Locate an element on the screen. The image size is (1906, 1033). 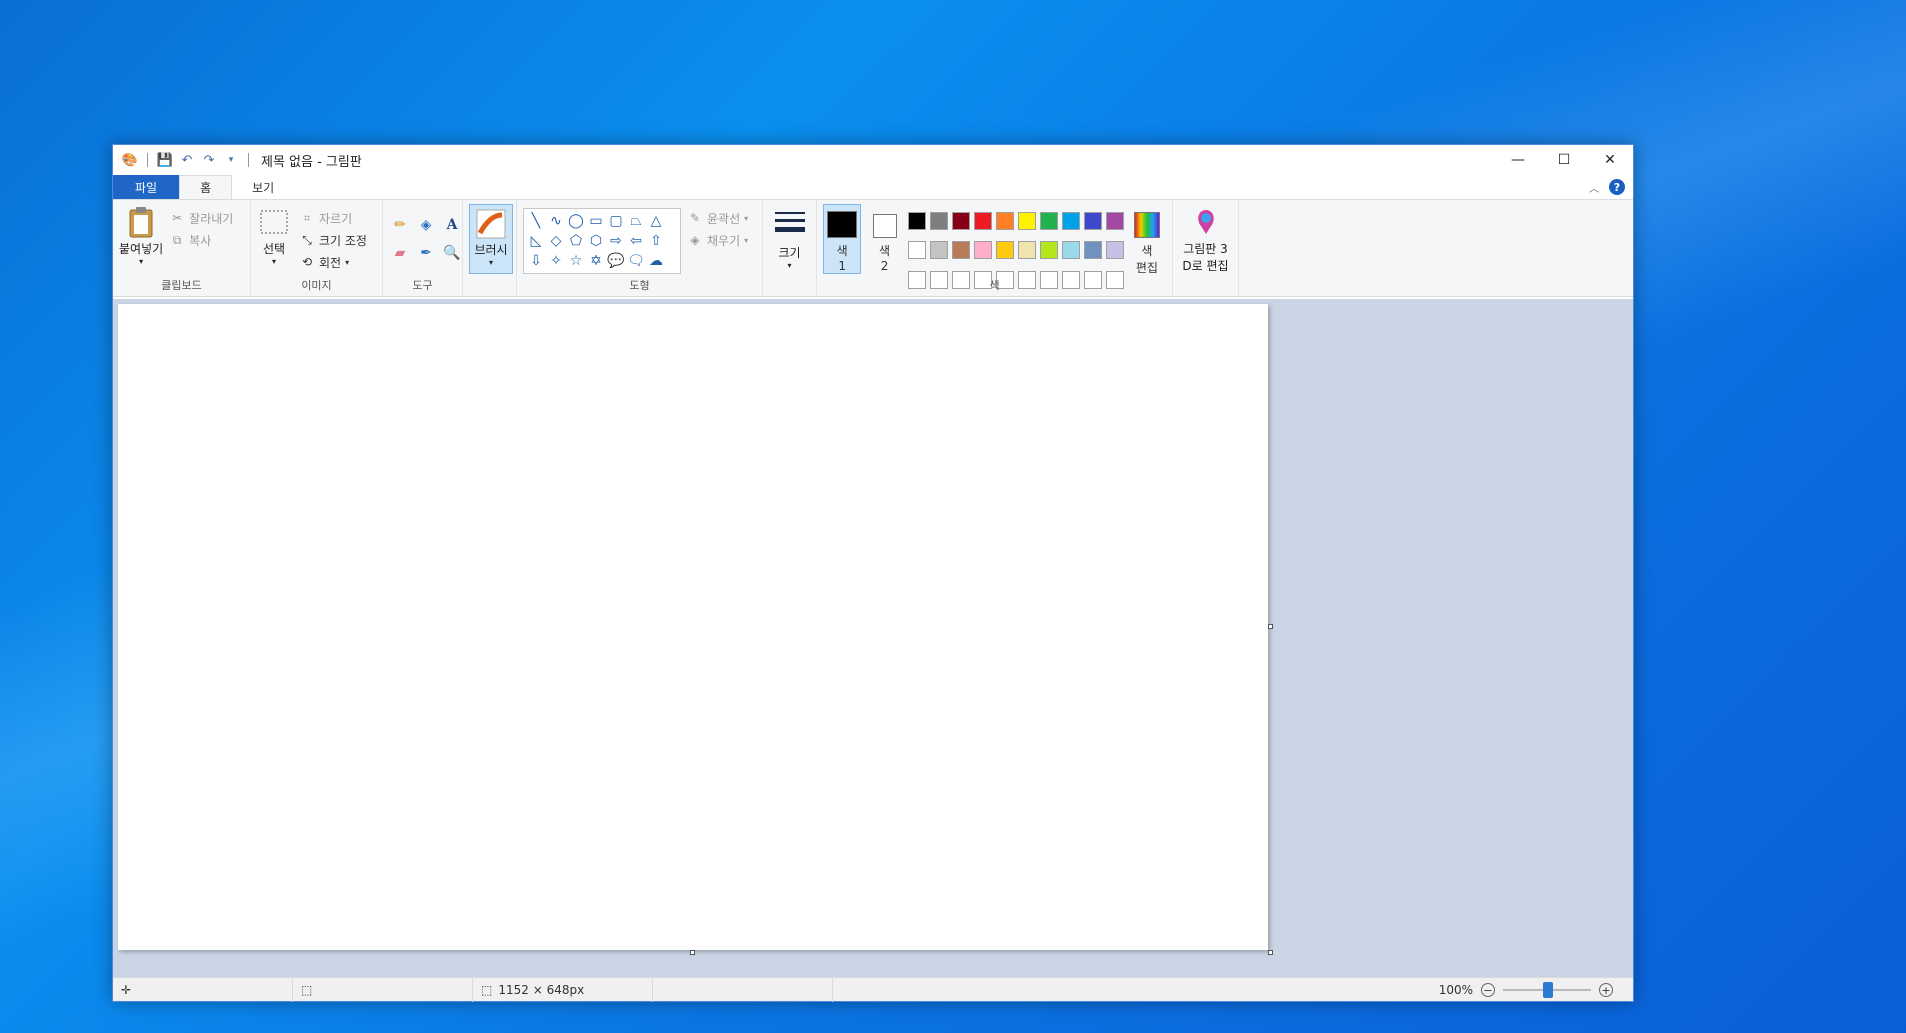
rounded-rectangle-shape-icon: ▢ is located at coordinates (616, 221).